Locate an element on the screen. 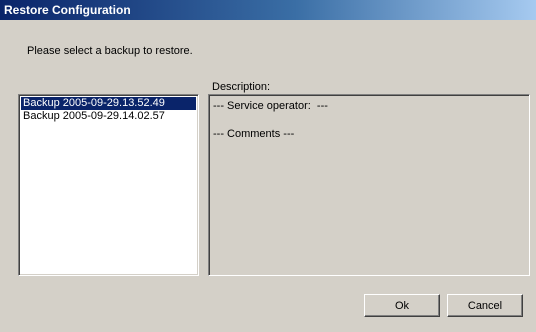  window-title: Restore Configuration is located at coordinates (67, 10).